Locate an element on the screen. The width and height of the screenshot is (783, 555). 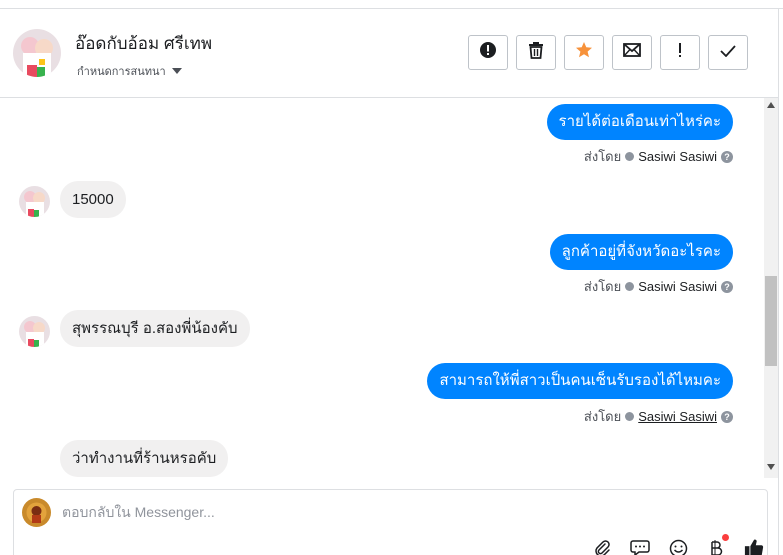
alert-circle-icon is located at coordinates (488, 52).